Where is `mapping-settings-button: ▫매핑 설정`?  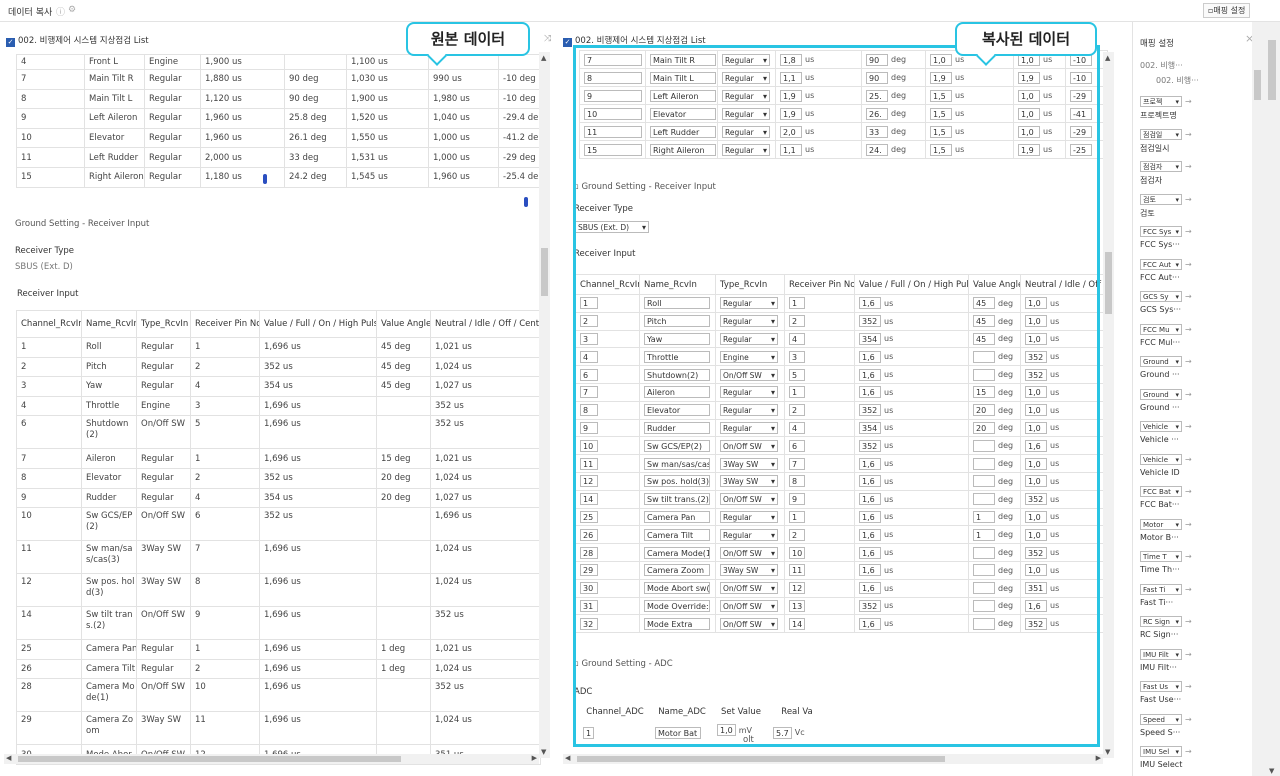
mapping-settings-button: ▫매핑 설정 is located at coordinates (1227, 10).